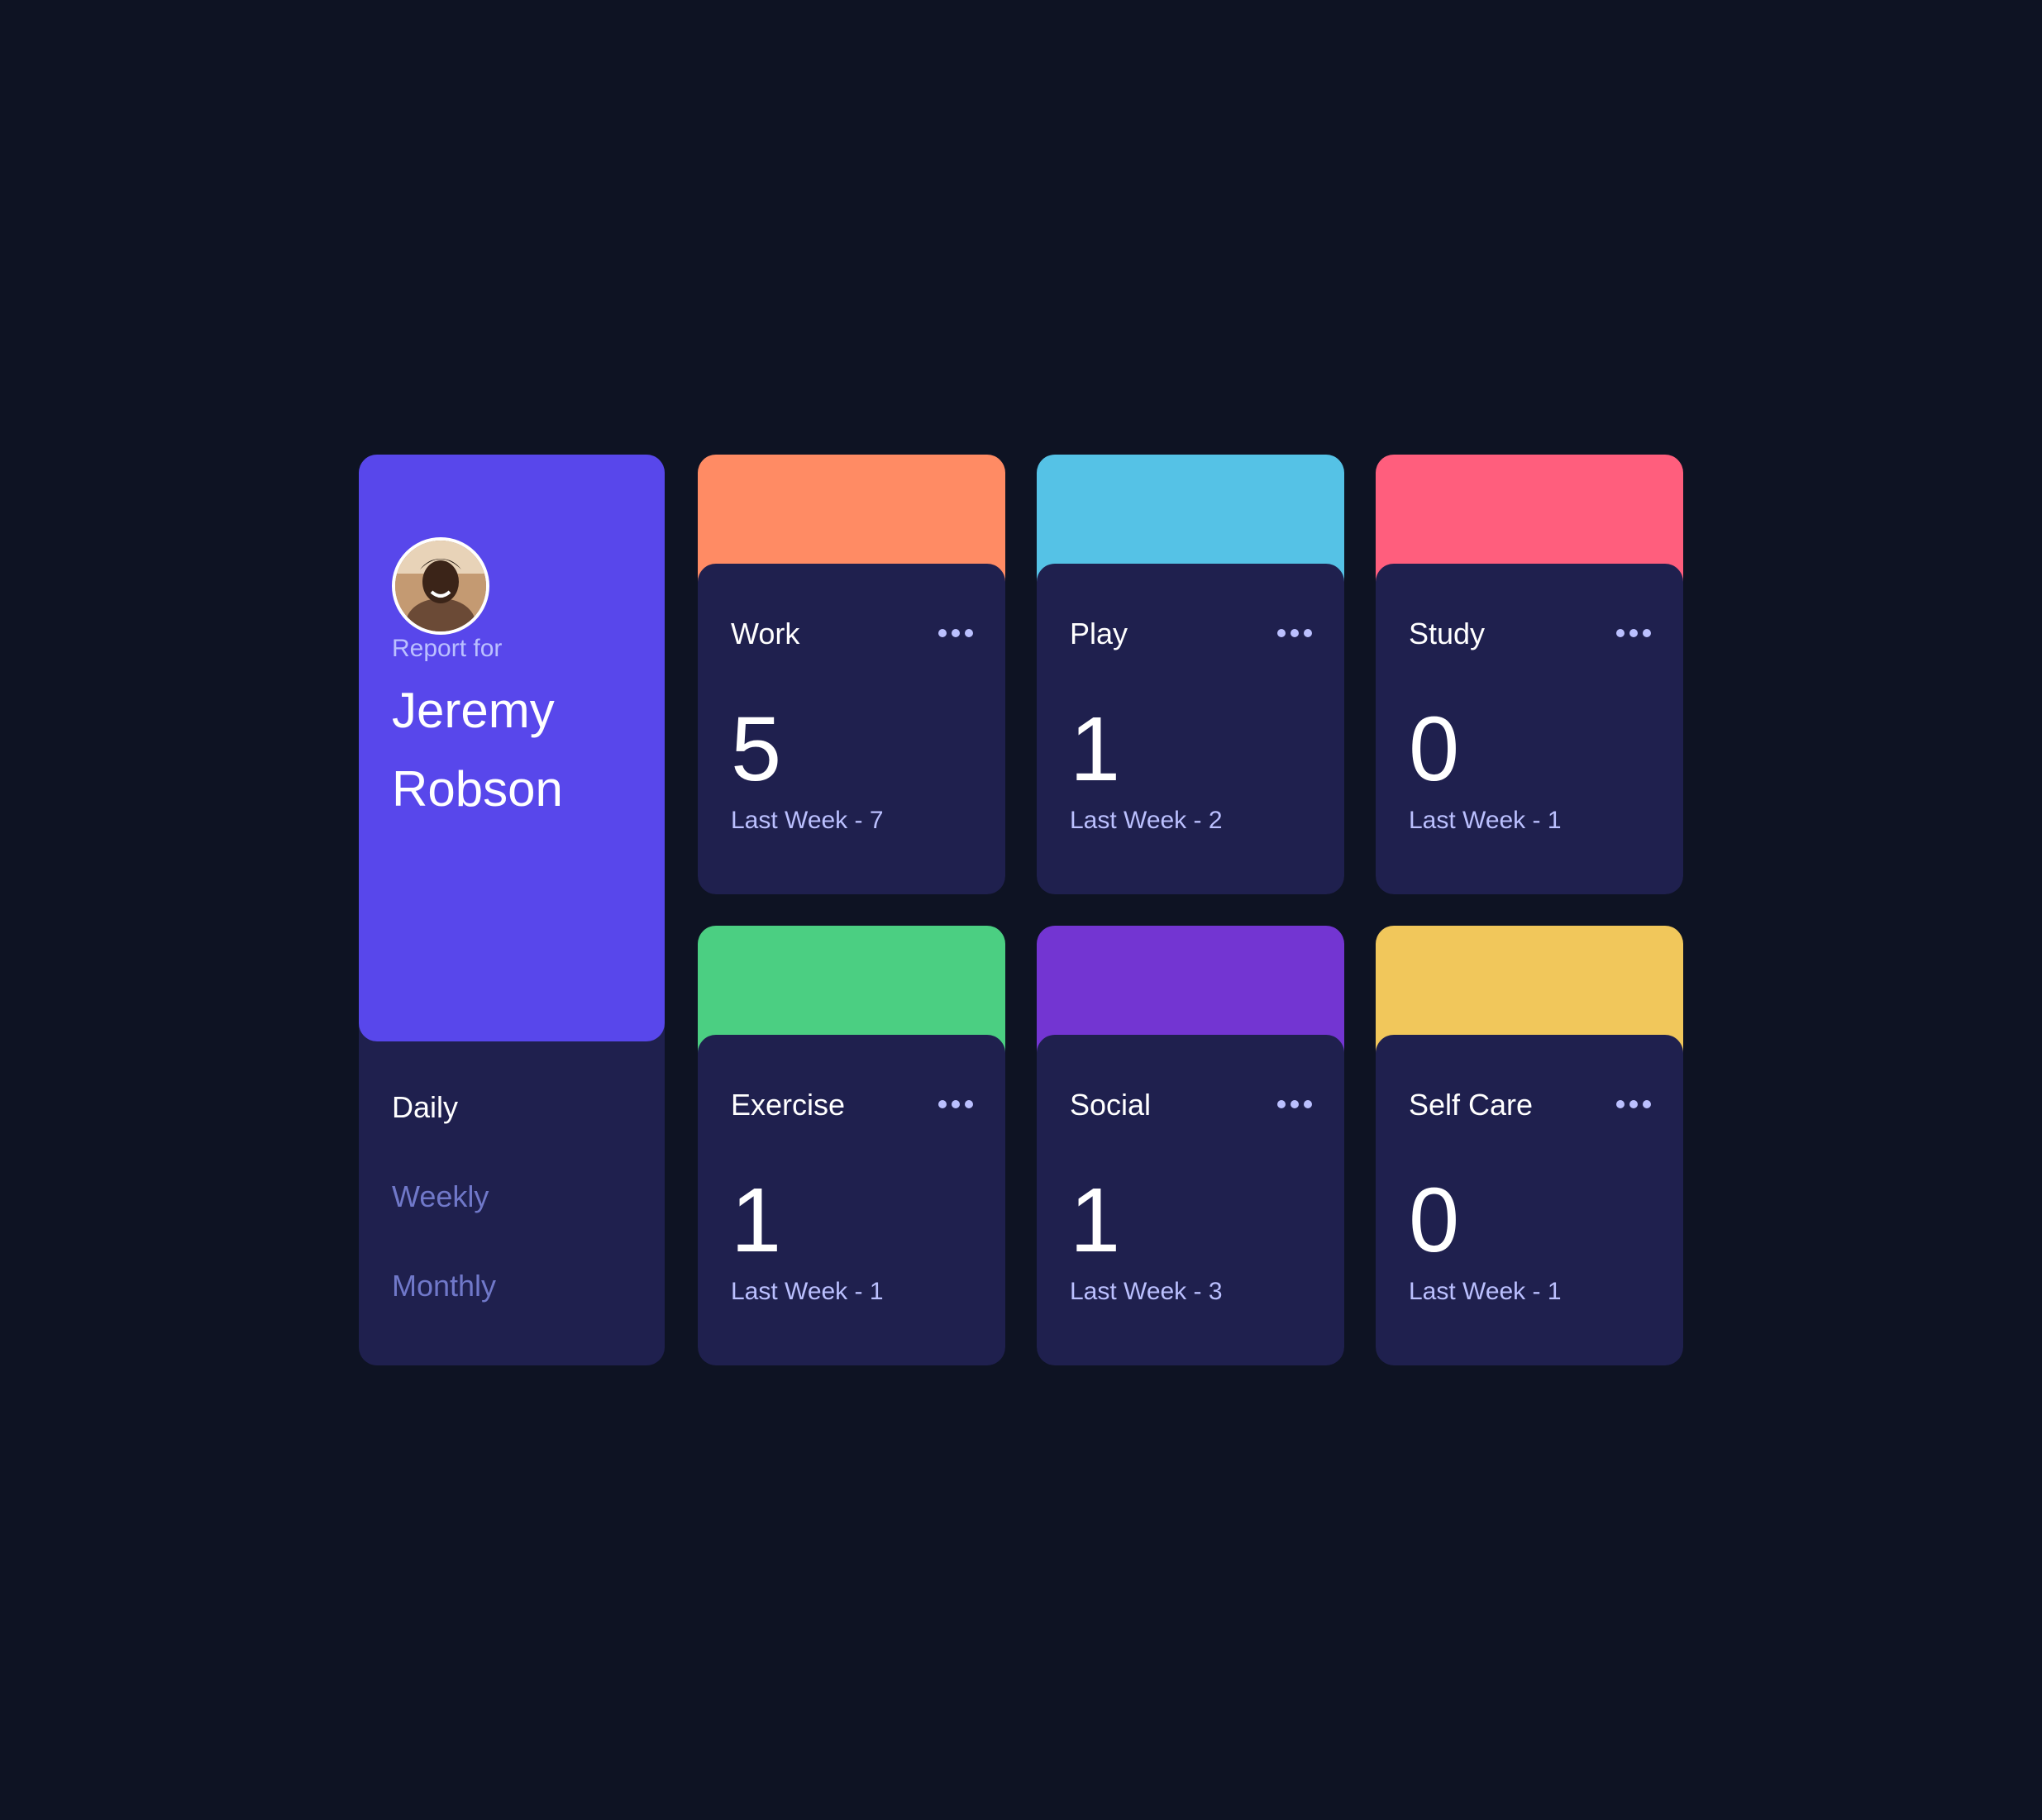 This screenshot has width=2042, height=1820. Describe the element at coordinates (851, 729) in the screenshot. I see `card-body: Work 5 Last Week - 7` at that location.